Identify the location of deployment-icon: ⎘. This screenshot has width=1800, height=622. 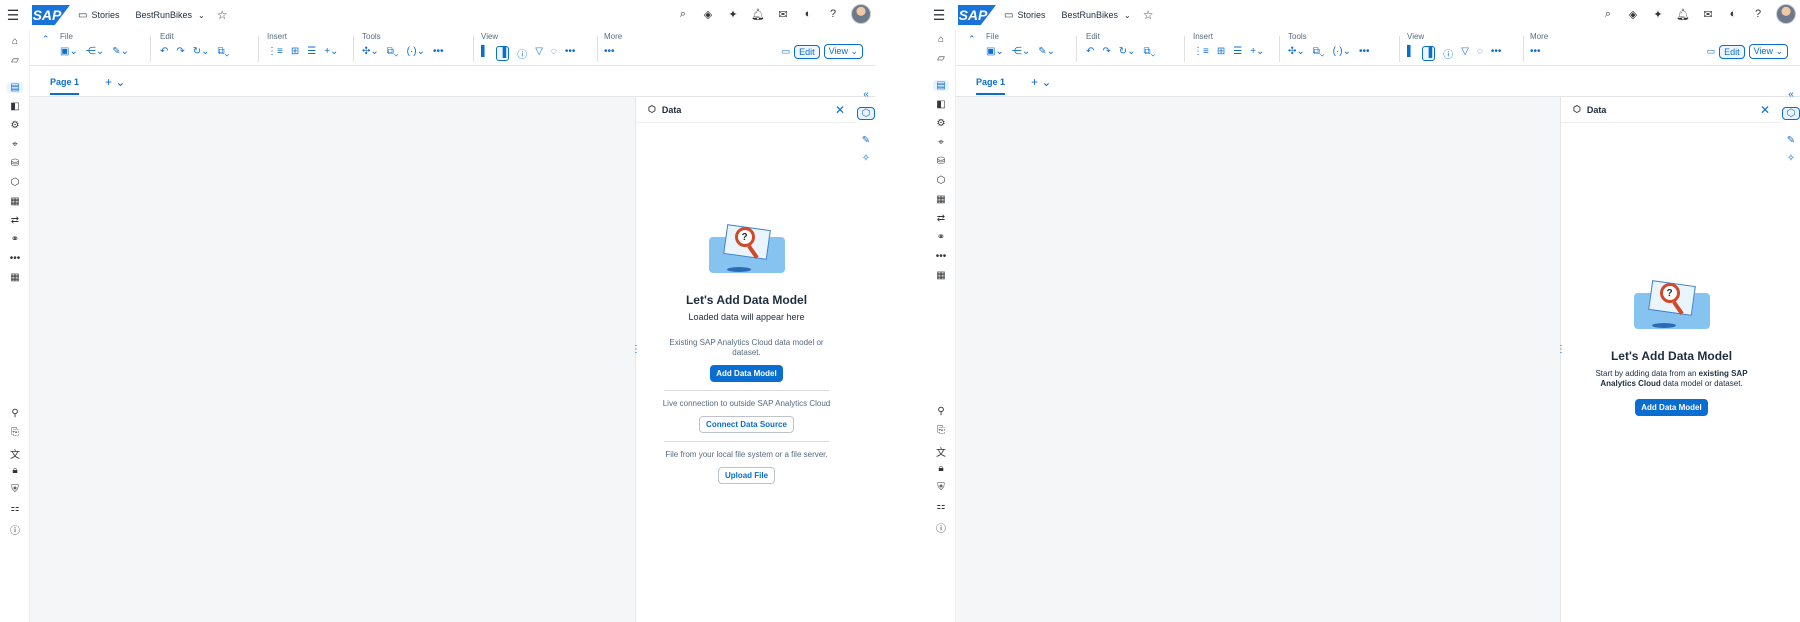
(941, 430).